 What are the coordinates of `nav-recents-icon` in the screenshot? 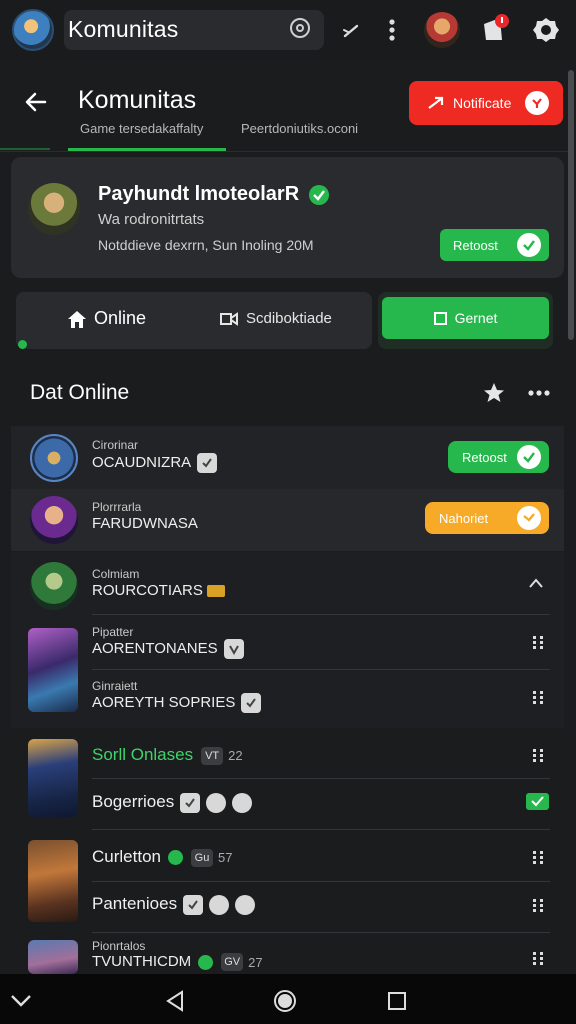 It's located at (397, 1001).